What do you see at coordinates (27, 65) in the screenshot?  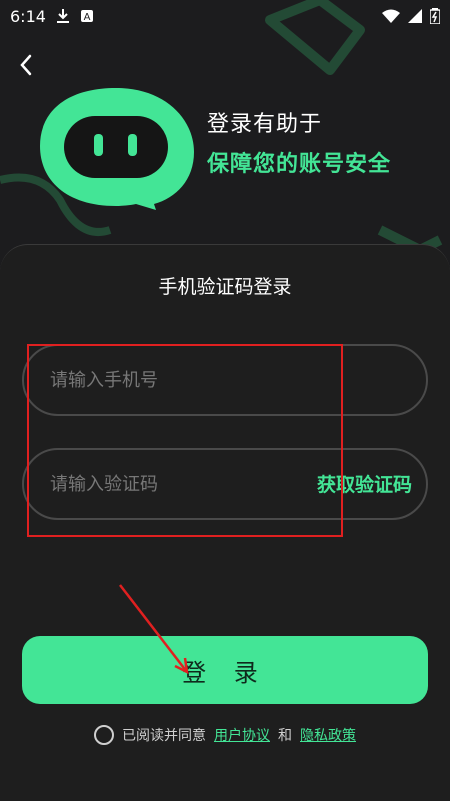 I see `back-icon` at bounding box center [27, 65].